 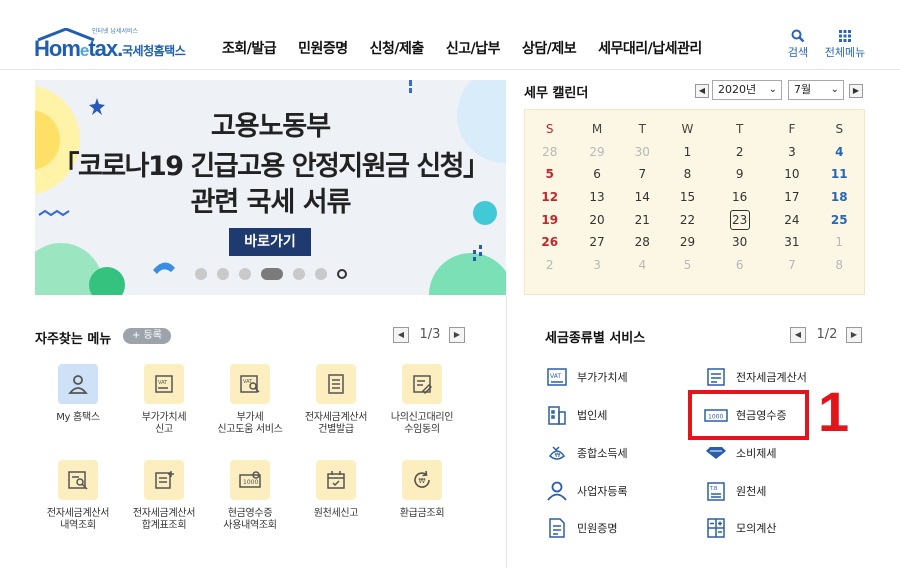 I want to click on calendar-day: 27, so click(x=596, y=242).